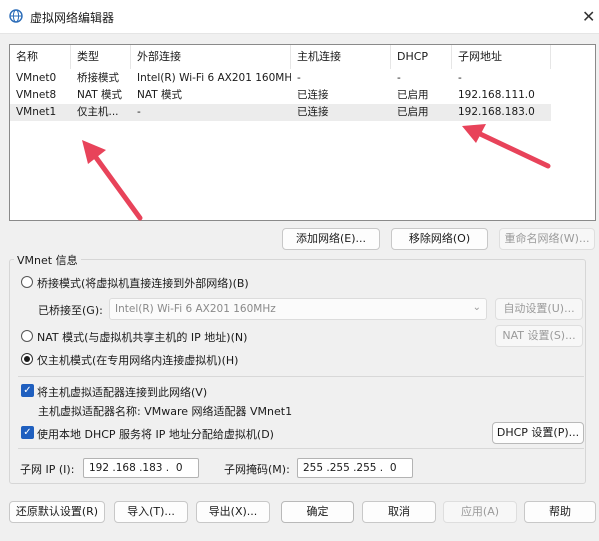  Describe the element at coordinates (159, 95) in the screenshot. I see `cell-external: NAT 模式` at that location.